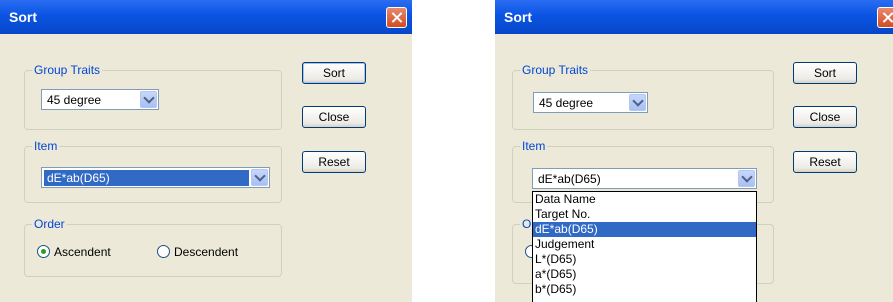 This screenshot has height=302, width=893. I want to click on dropdown-option: b*(D65), so click(644, 289).